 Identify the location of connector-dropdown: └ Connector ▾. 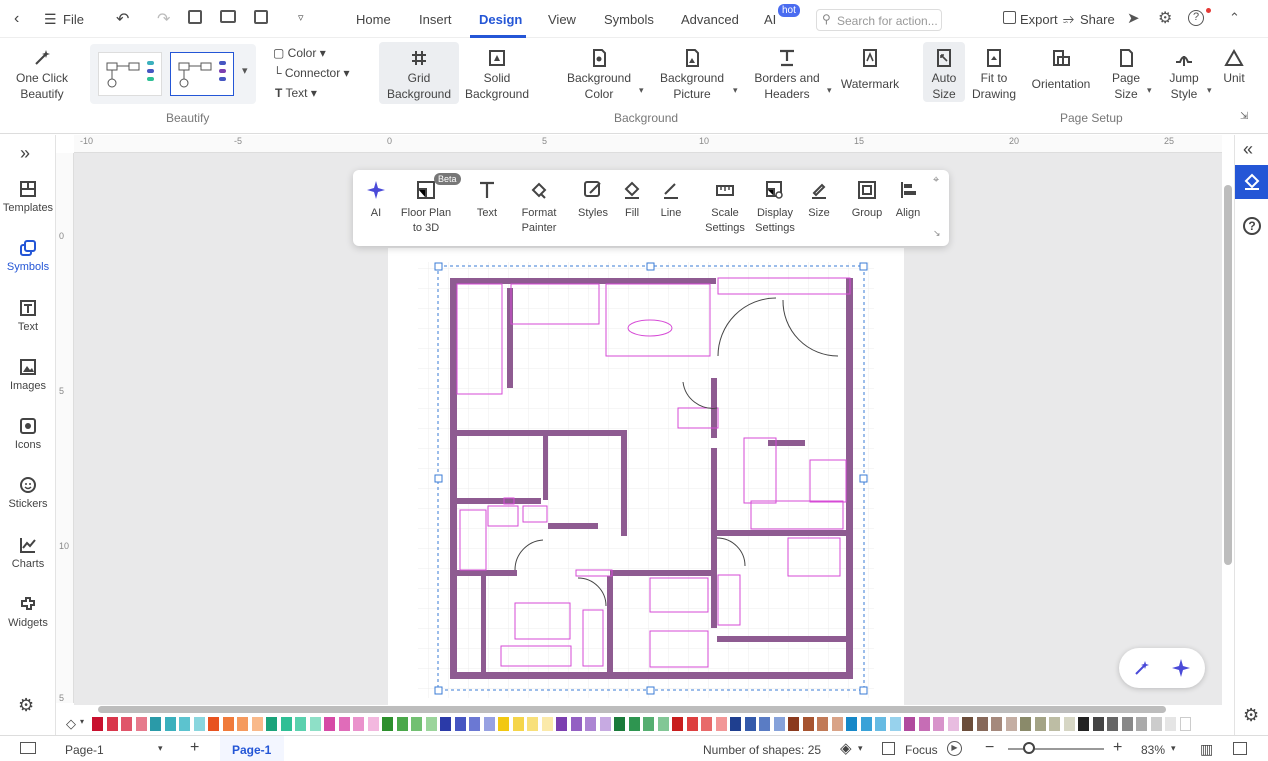
(311, 73).